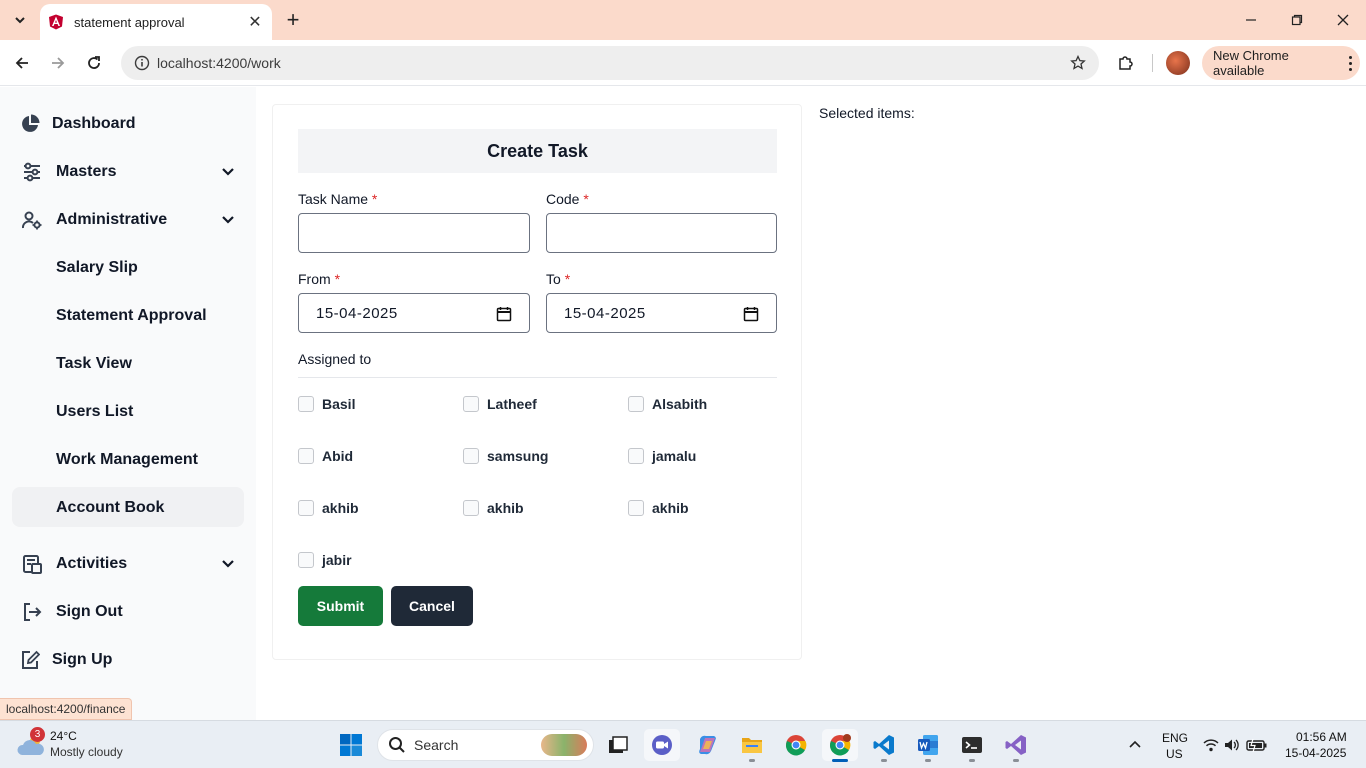 This screenshot has height=768, width=1366. Describe the element at coordinates (131, 315) in the screenshot. I see `sidebar-item-label: Statement Approval` at that location.